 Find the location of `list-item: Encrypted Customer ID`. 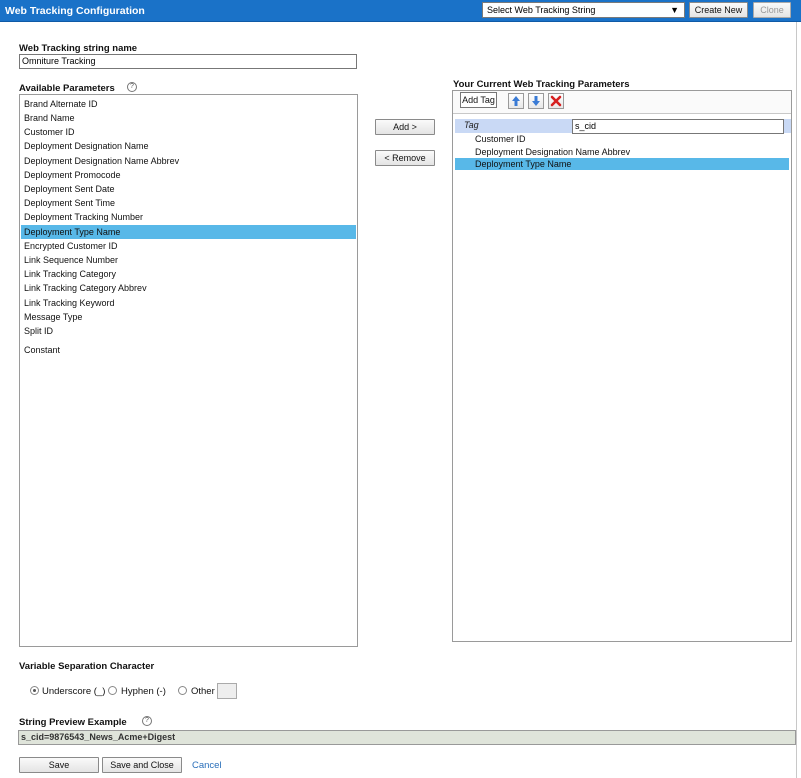

list-item: Encrypted Customer ID is located at coordinates (188, 246).